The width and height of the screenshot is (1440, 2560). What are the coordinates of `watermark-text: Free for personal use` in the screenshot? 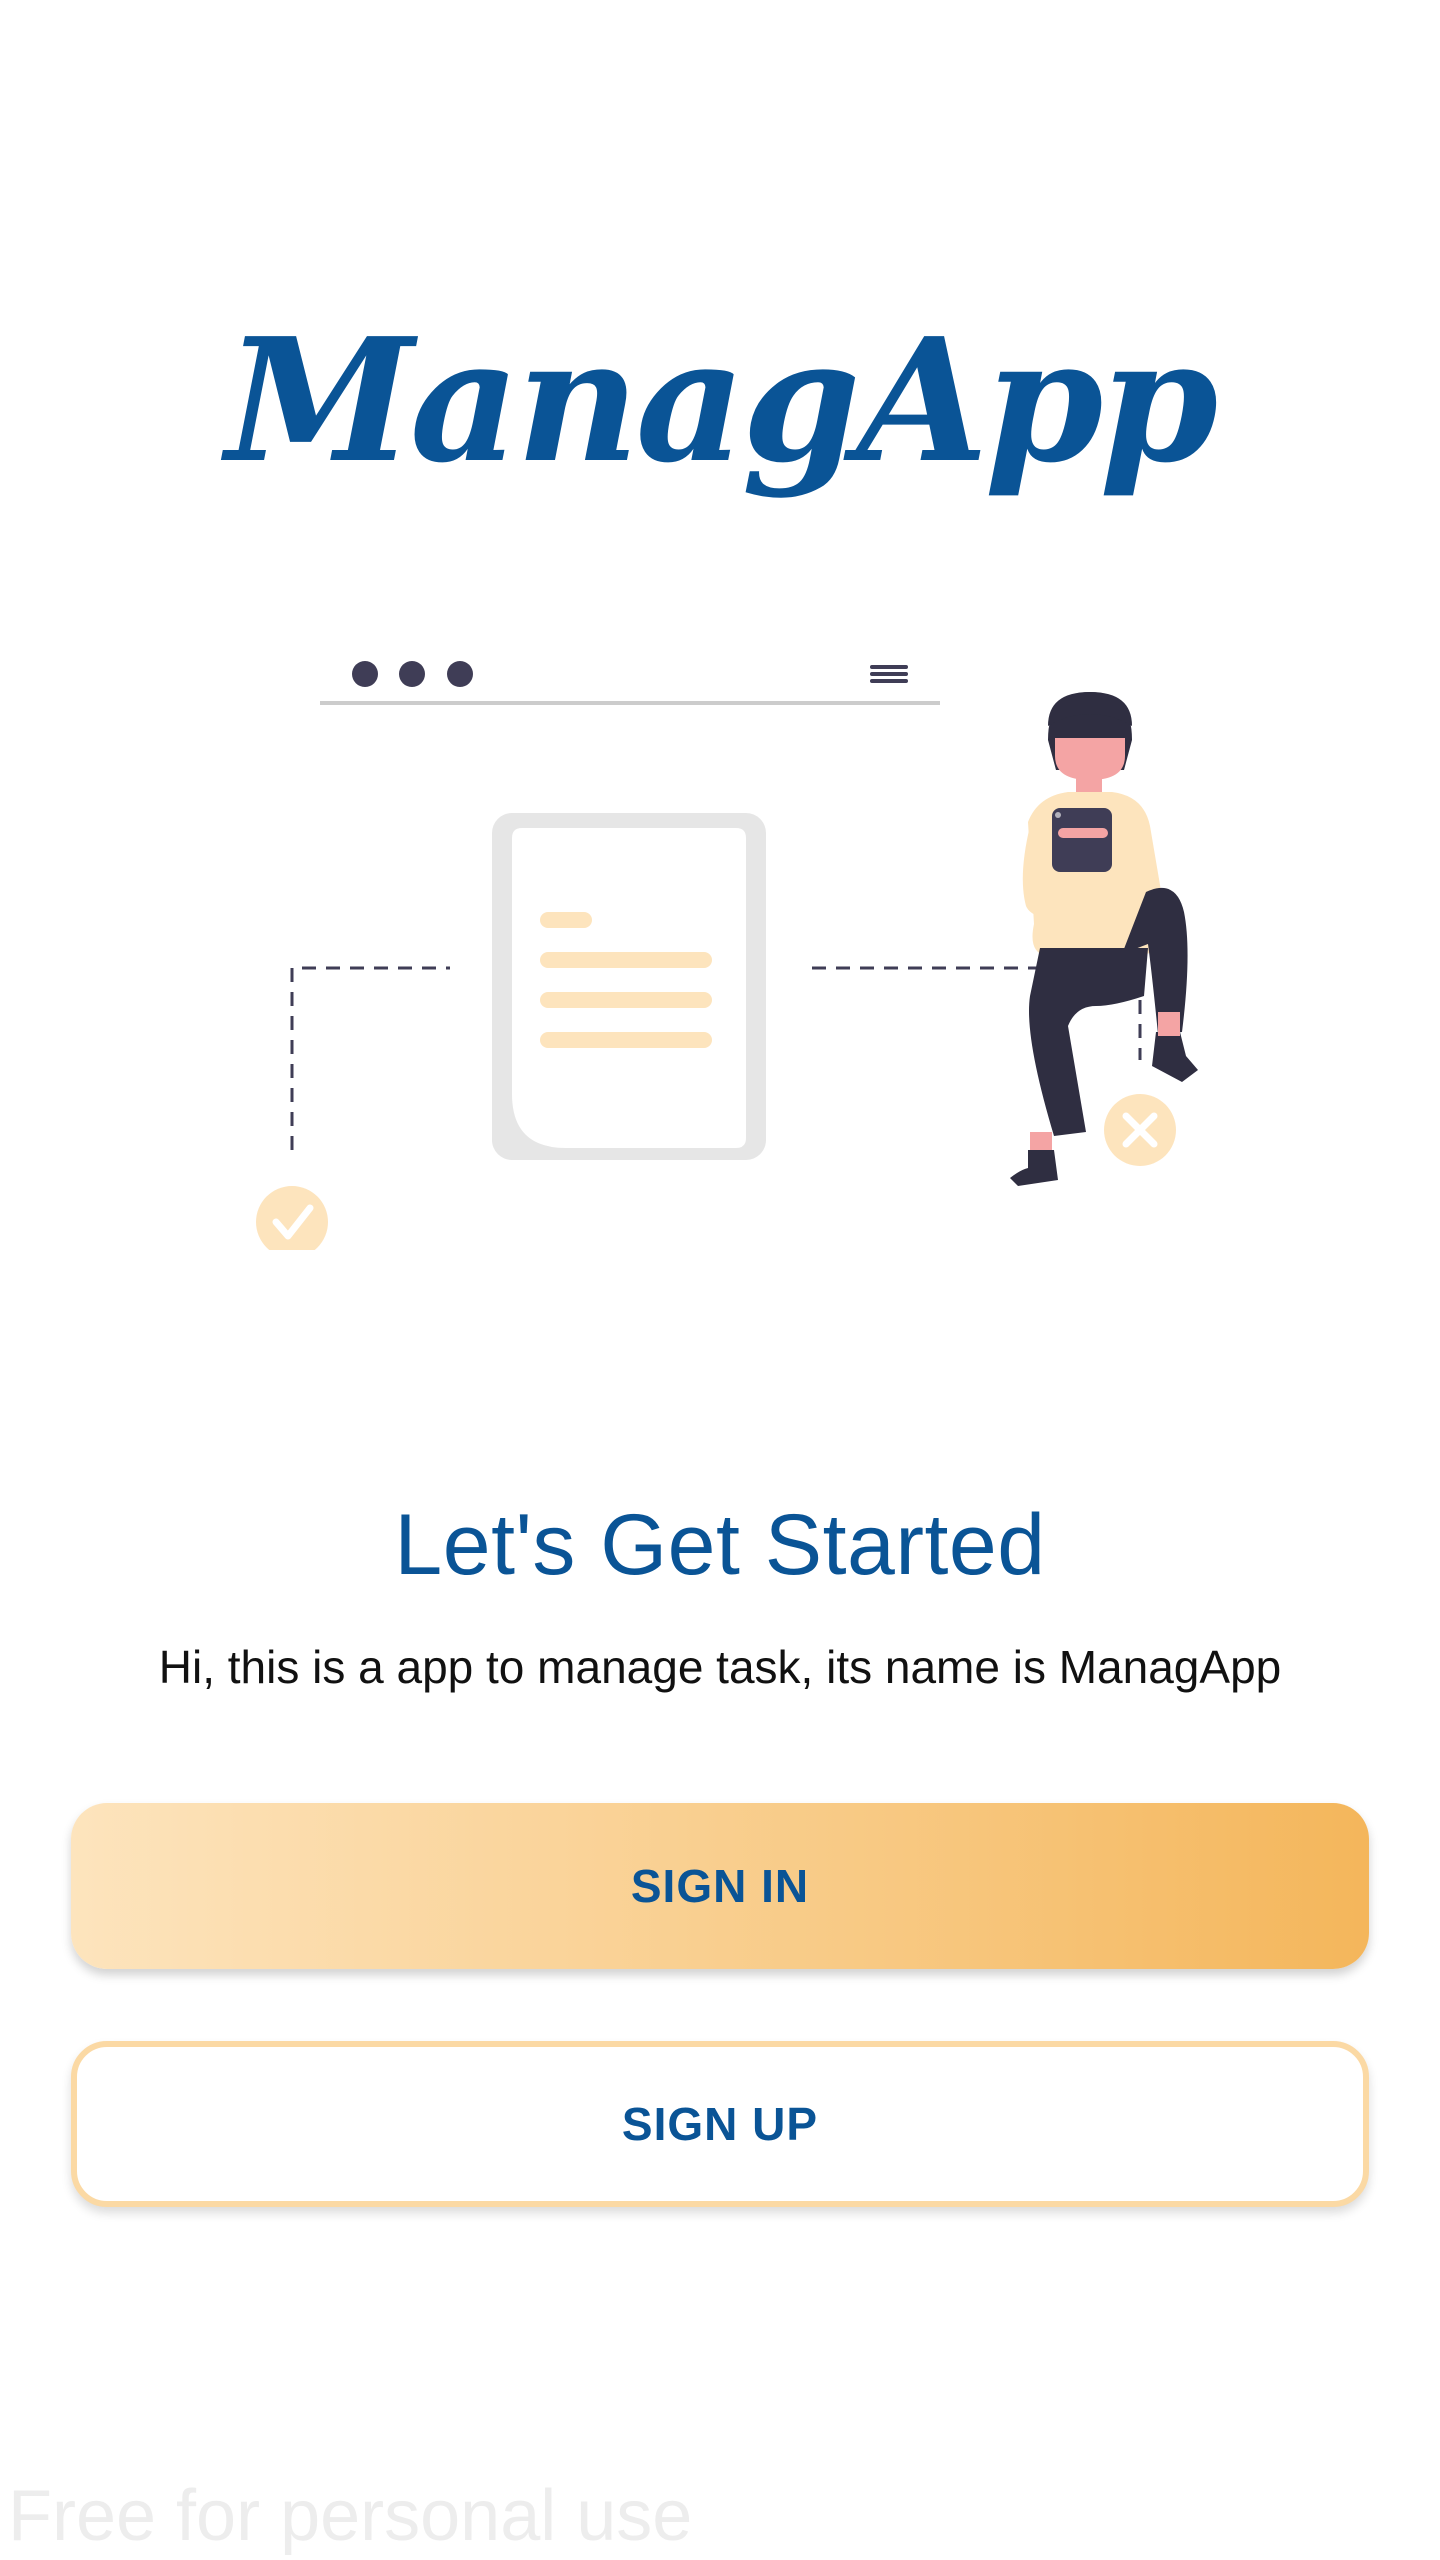 It's located at (350, 2516).